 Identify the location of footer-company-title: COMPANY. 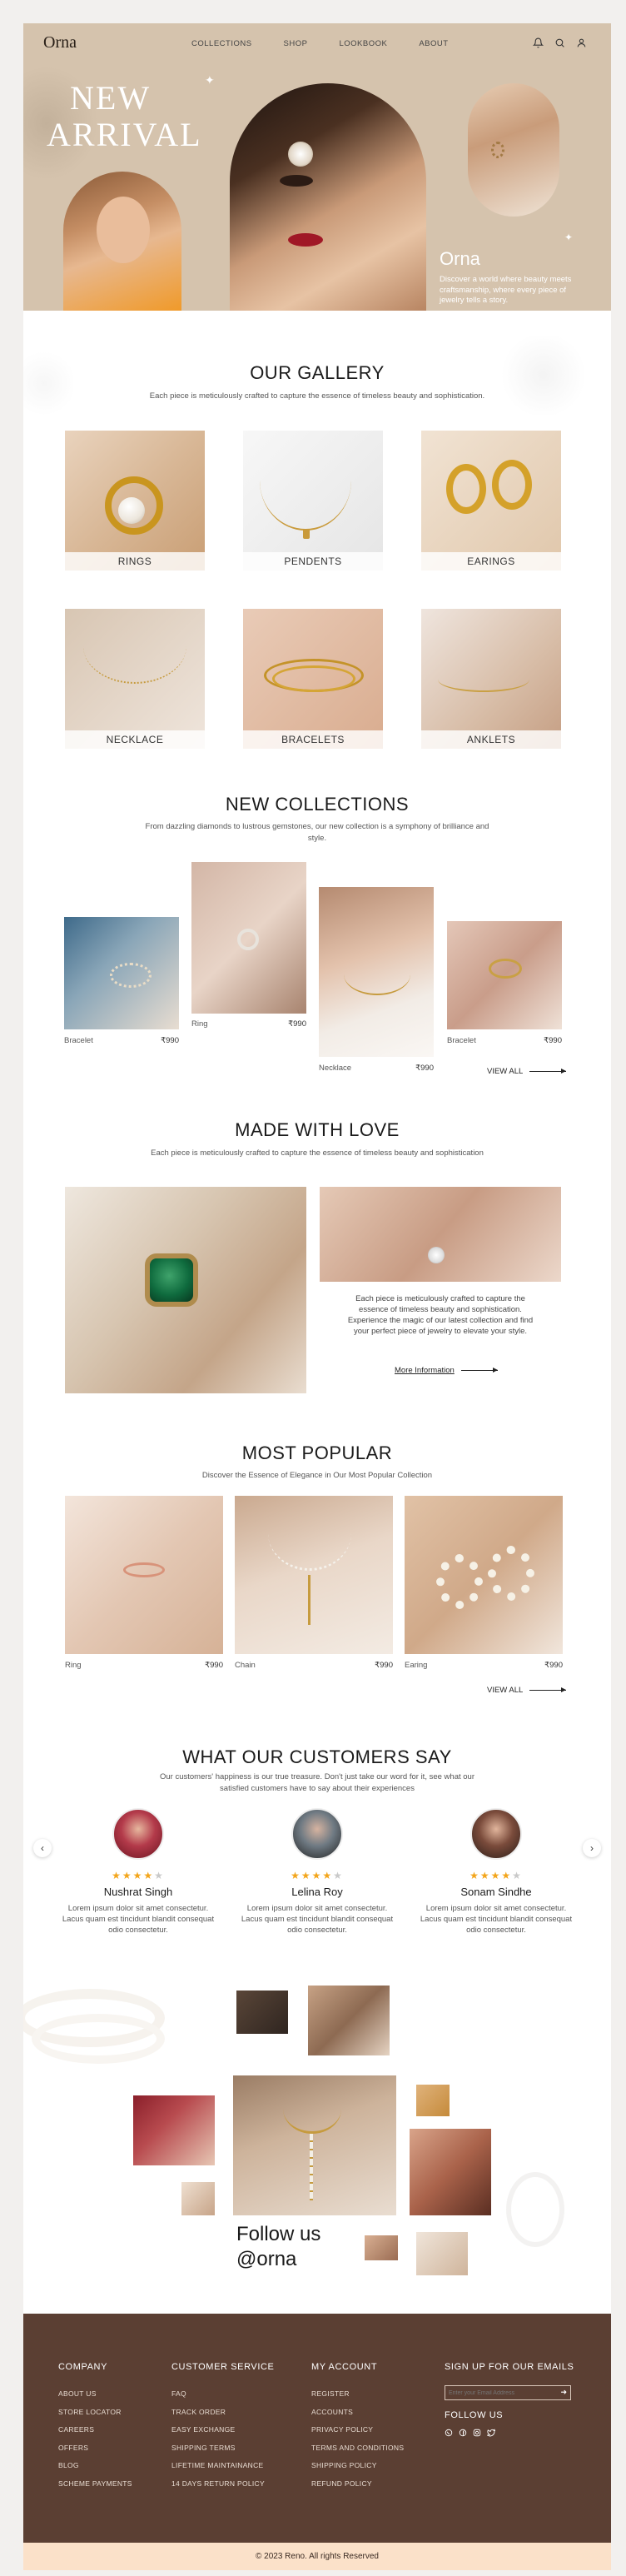
(83, 2367).